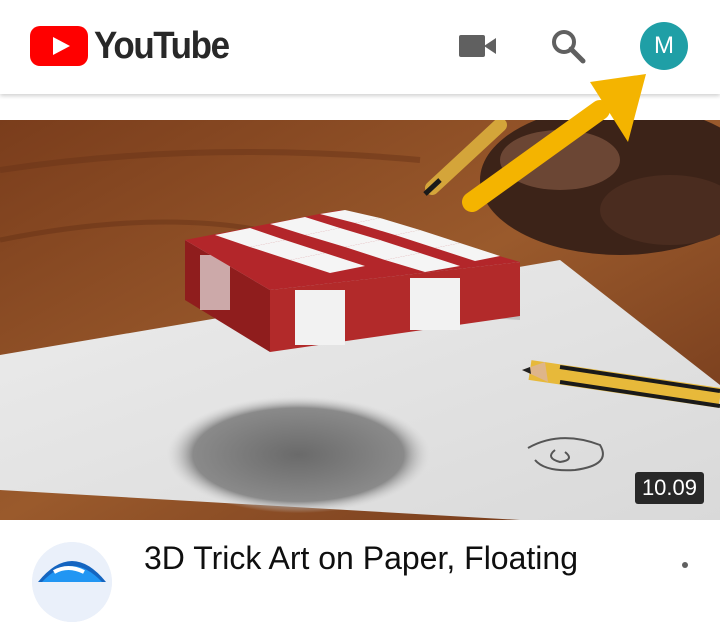 The image size is (720, 622). I want to click on more-vert-icon, so click(685, 565).